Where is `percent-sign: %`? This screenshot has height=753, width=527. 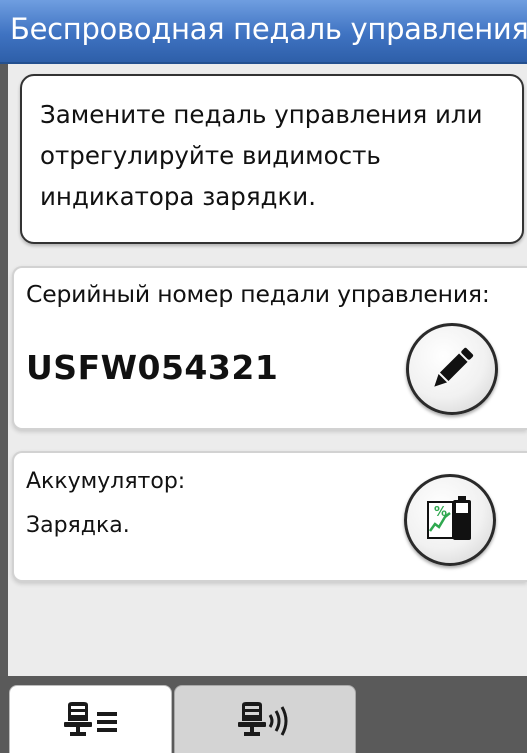 percent-sign: % is located at coordinates (440, 512).